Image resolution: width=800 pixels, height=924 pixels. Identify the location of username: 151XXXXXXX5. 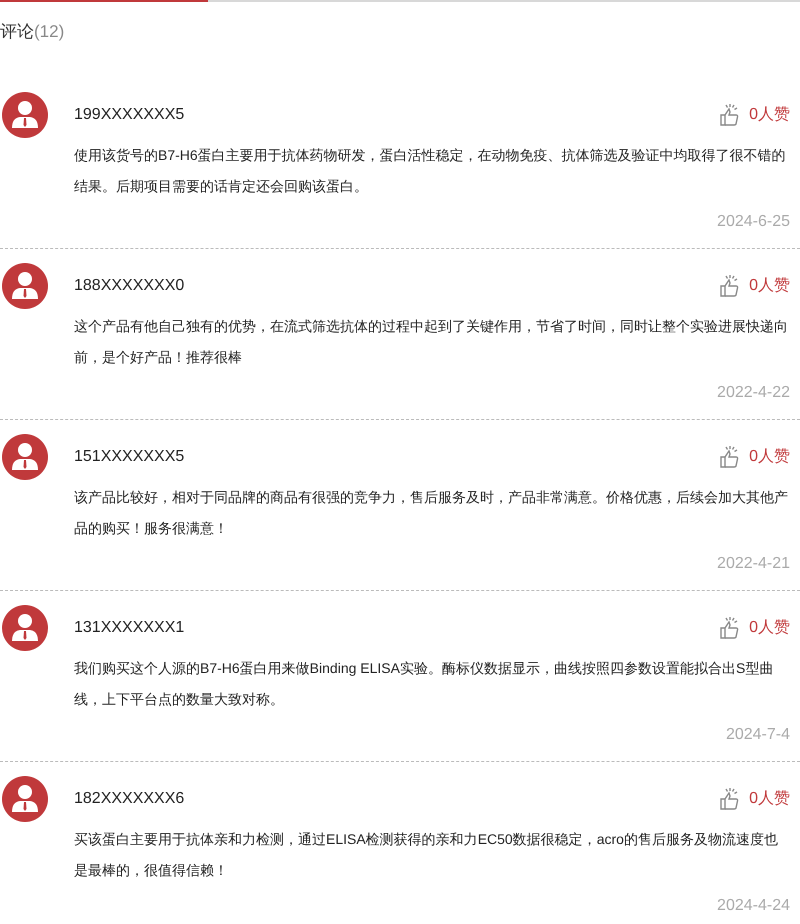
(130, 457).